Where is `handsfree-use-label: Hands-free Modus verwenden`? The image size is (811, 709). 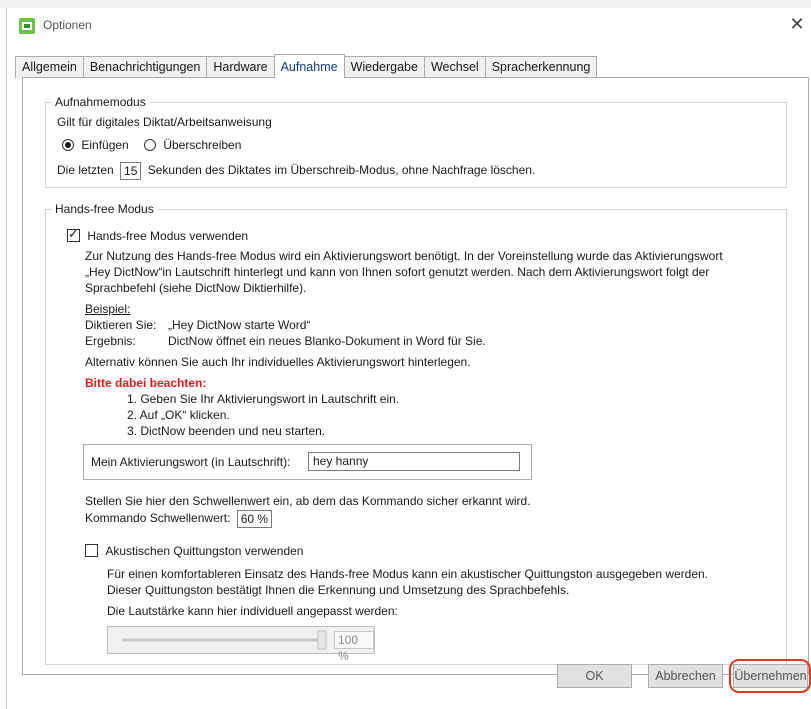 handsfree-use-label: Hands-free Modus verwenden is located at coordinates (168, 236).